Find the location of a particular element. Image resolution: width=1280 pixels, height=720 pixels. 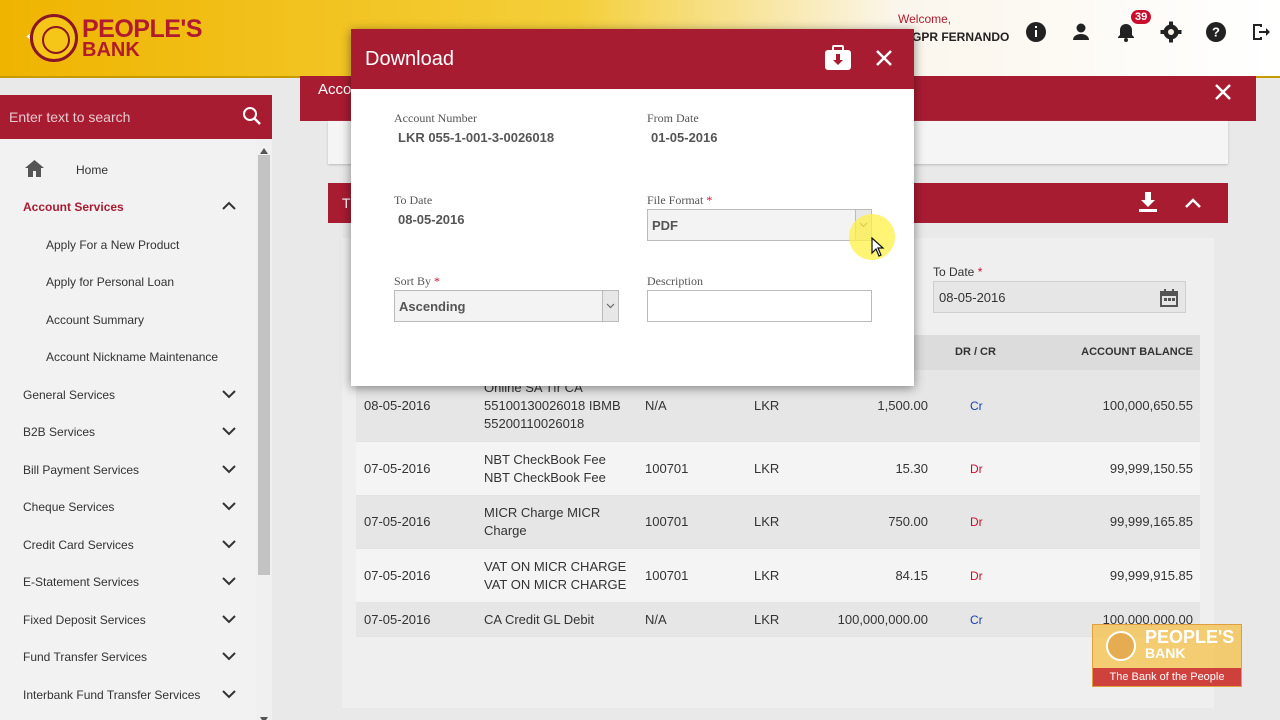

row-amount: 750.00 is located at coordinates (908, 521).